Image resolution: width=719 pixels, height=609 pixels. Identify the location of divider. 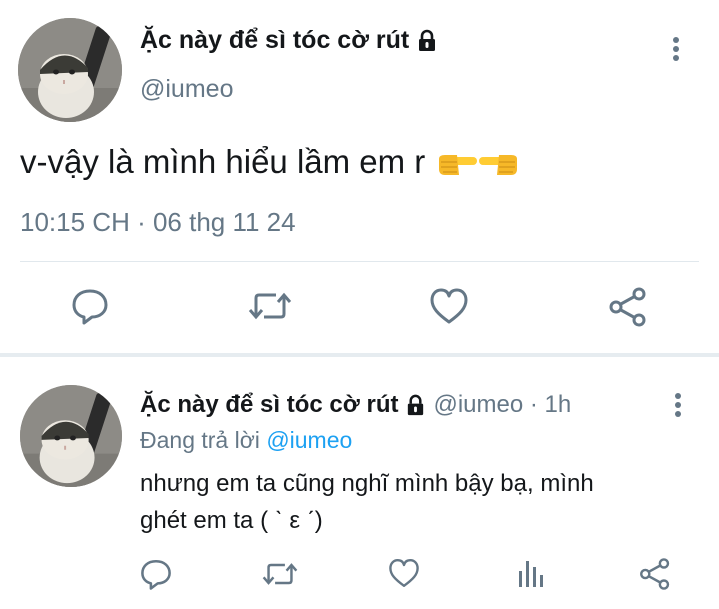
(359, 261).